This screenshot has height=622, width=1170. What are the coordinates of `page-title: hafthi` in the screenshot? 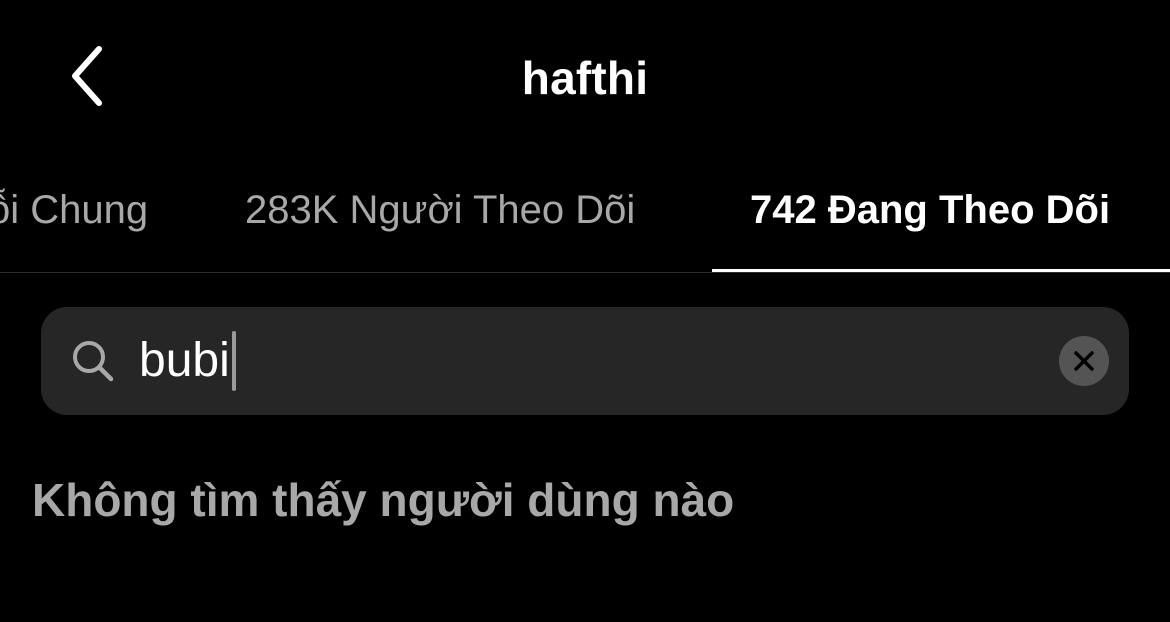 It's located at (585, 78).